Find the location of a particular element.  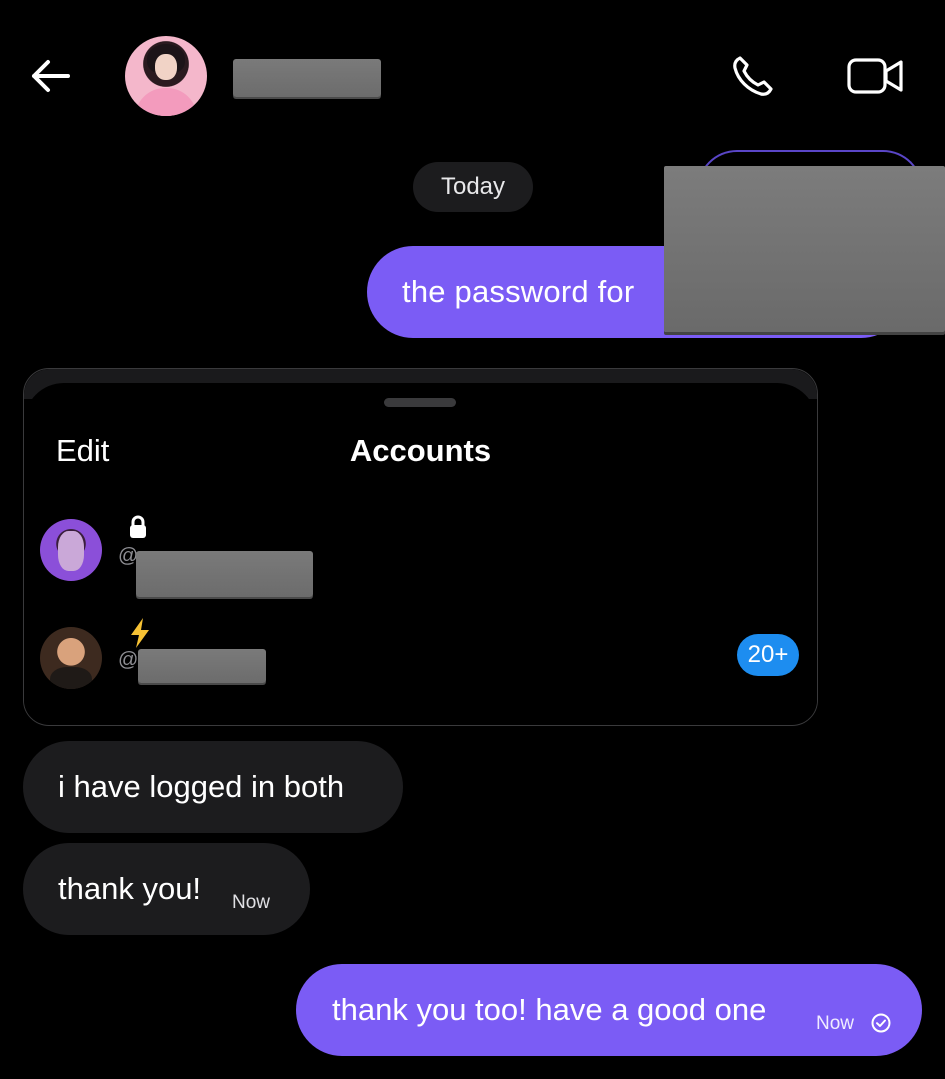

sheet-grabber is located at coordinates (420, 402).